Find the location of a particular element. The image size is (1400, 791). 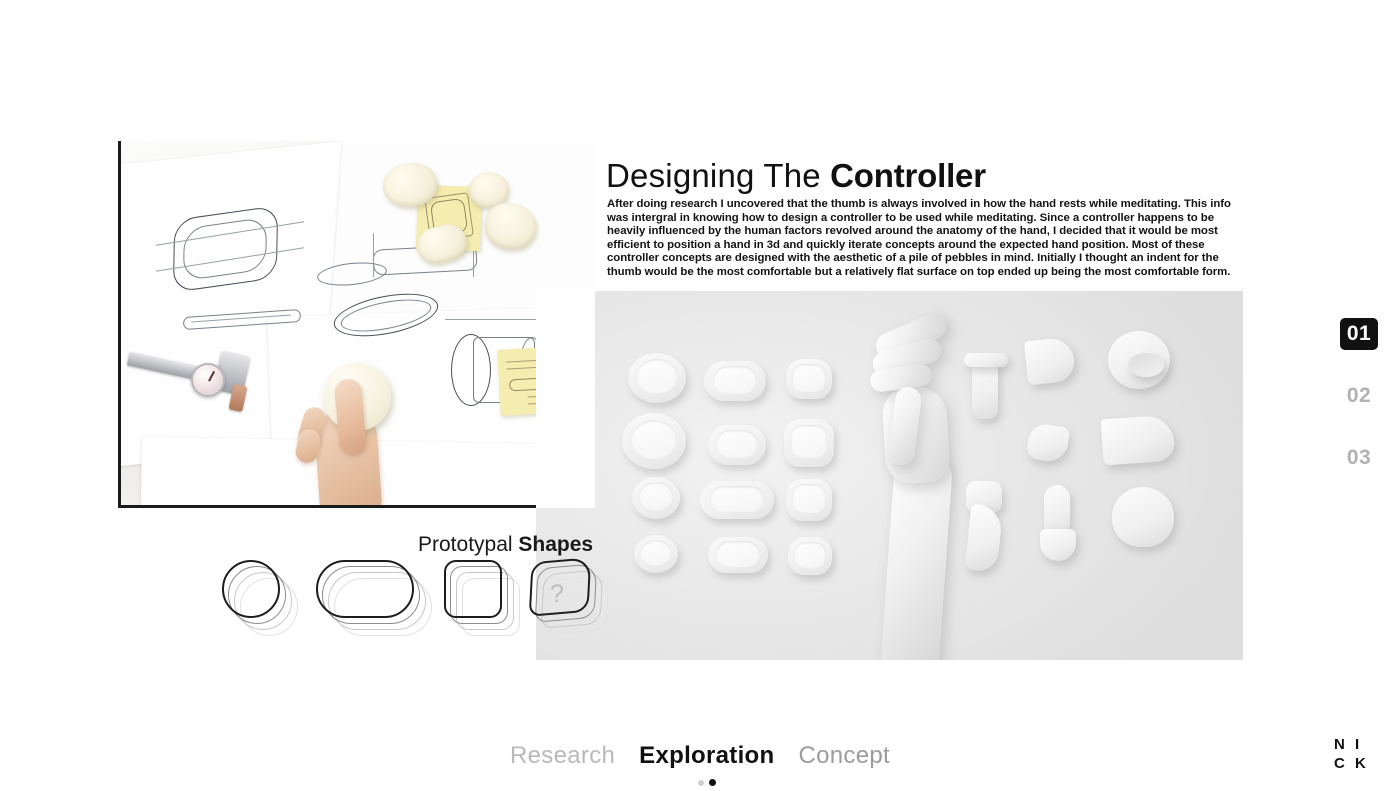

render-overlap-notch is located at coordinates (565, 399).